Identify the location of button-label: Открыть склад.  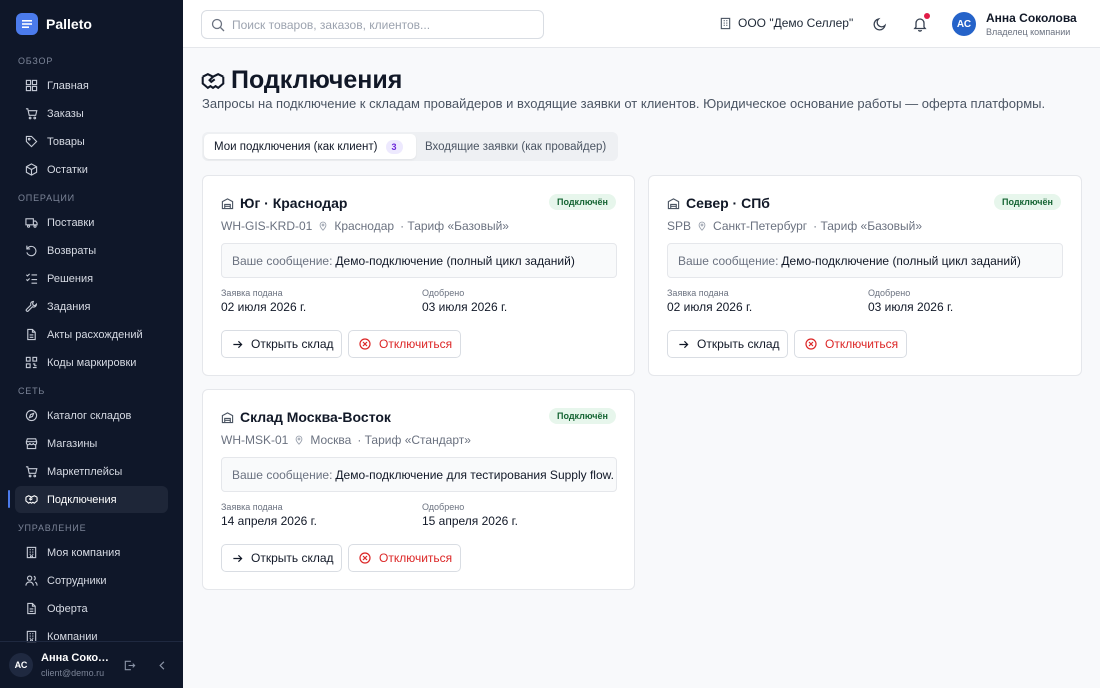
(738, 344).